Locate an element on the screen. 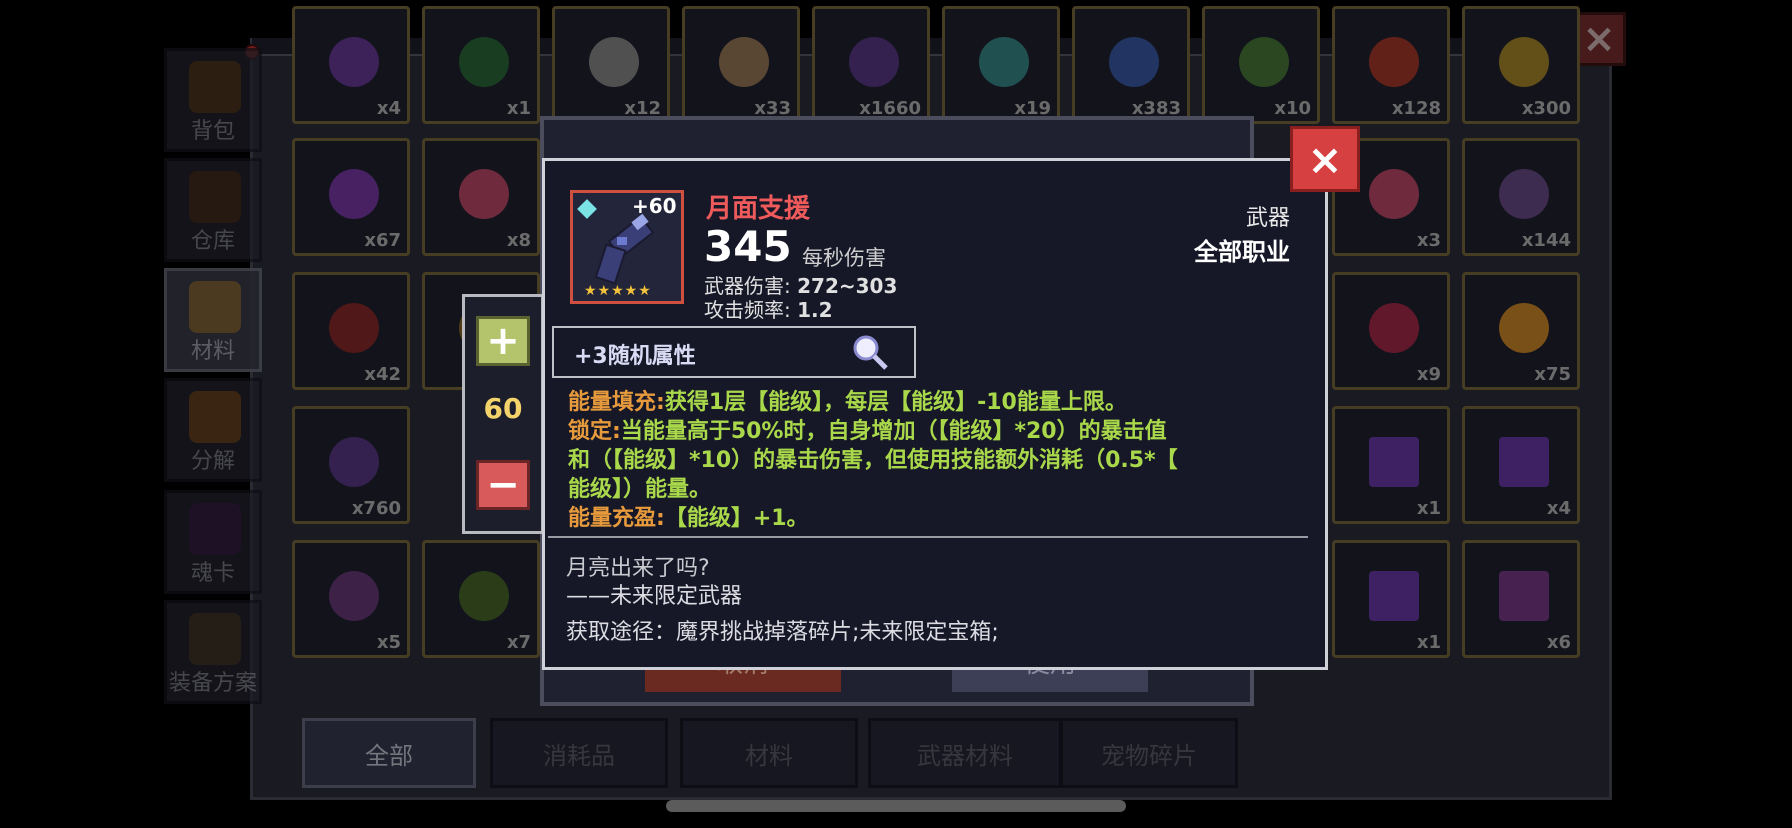  increase-button: + is located at coordinates (503, 341).